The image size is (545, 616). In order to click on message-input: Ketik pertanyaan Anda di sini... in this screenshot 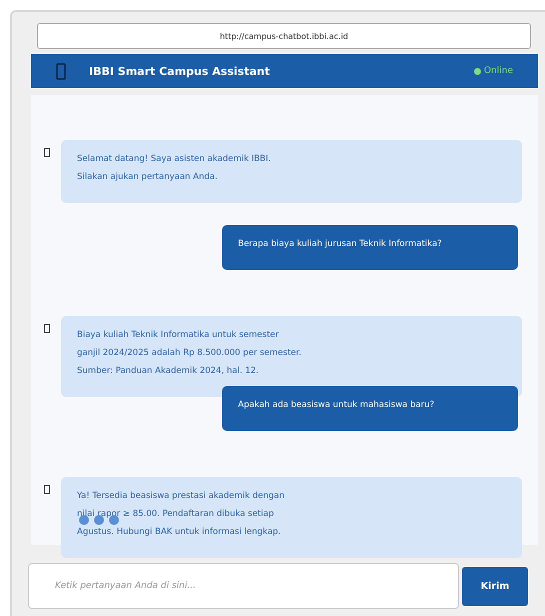, I will do `click(243, 586)`.